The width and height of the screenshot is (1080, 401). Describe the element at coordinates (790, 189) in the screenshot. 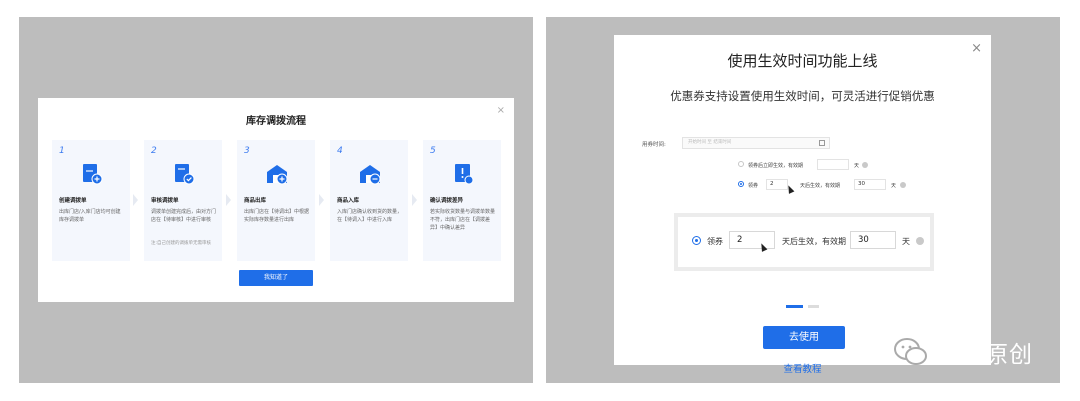

I see `mouse-cursor-icon` at that location.